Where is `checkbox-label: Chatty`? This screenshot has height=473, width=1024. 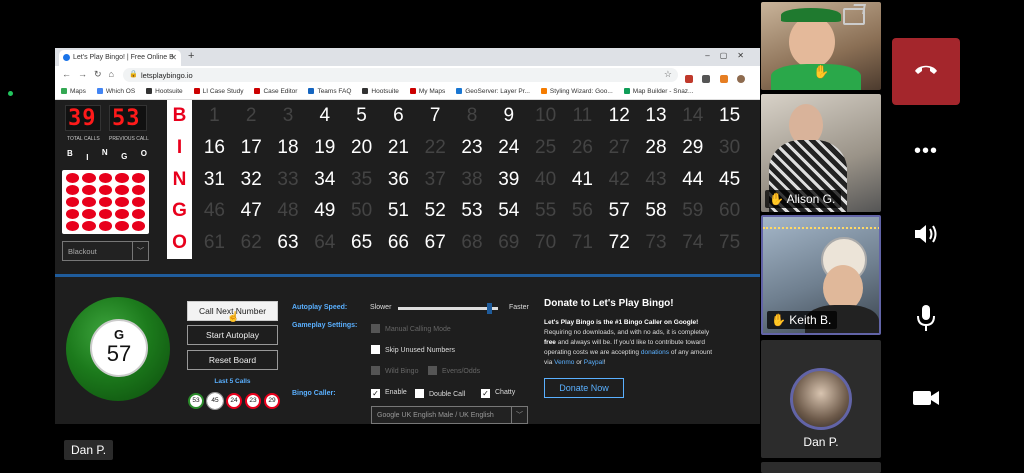
checkbox-label: Chatty is located at coordinates (505, 392).